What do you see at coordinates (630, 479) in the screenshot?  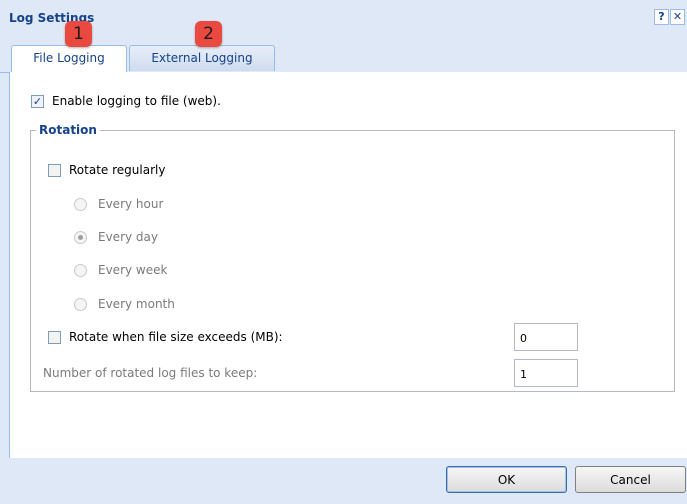 I see `cancel-button: Cancel` at bounding box center [630, 479].